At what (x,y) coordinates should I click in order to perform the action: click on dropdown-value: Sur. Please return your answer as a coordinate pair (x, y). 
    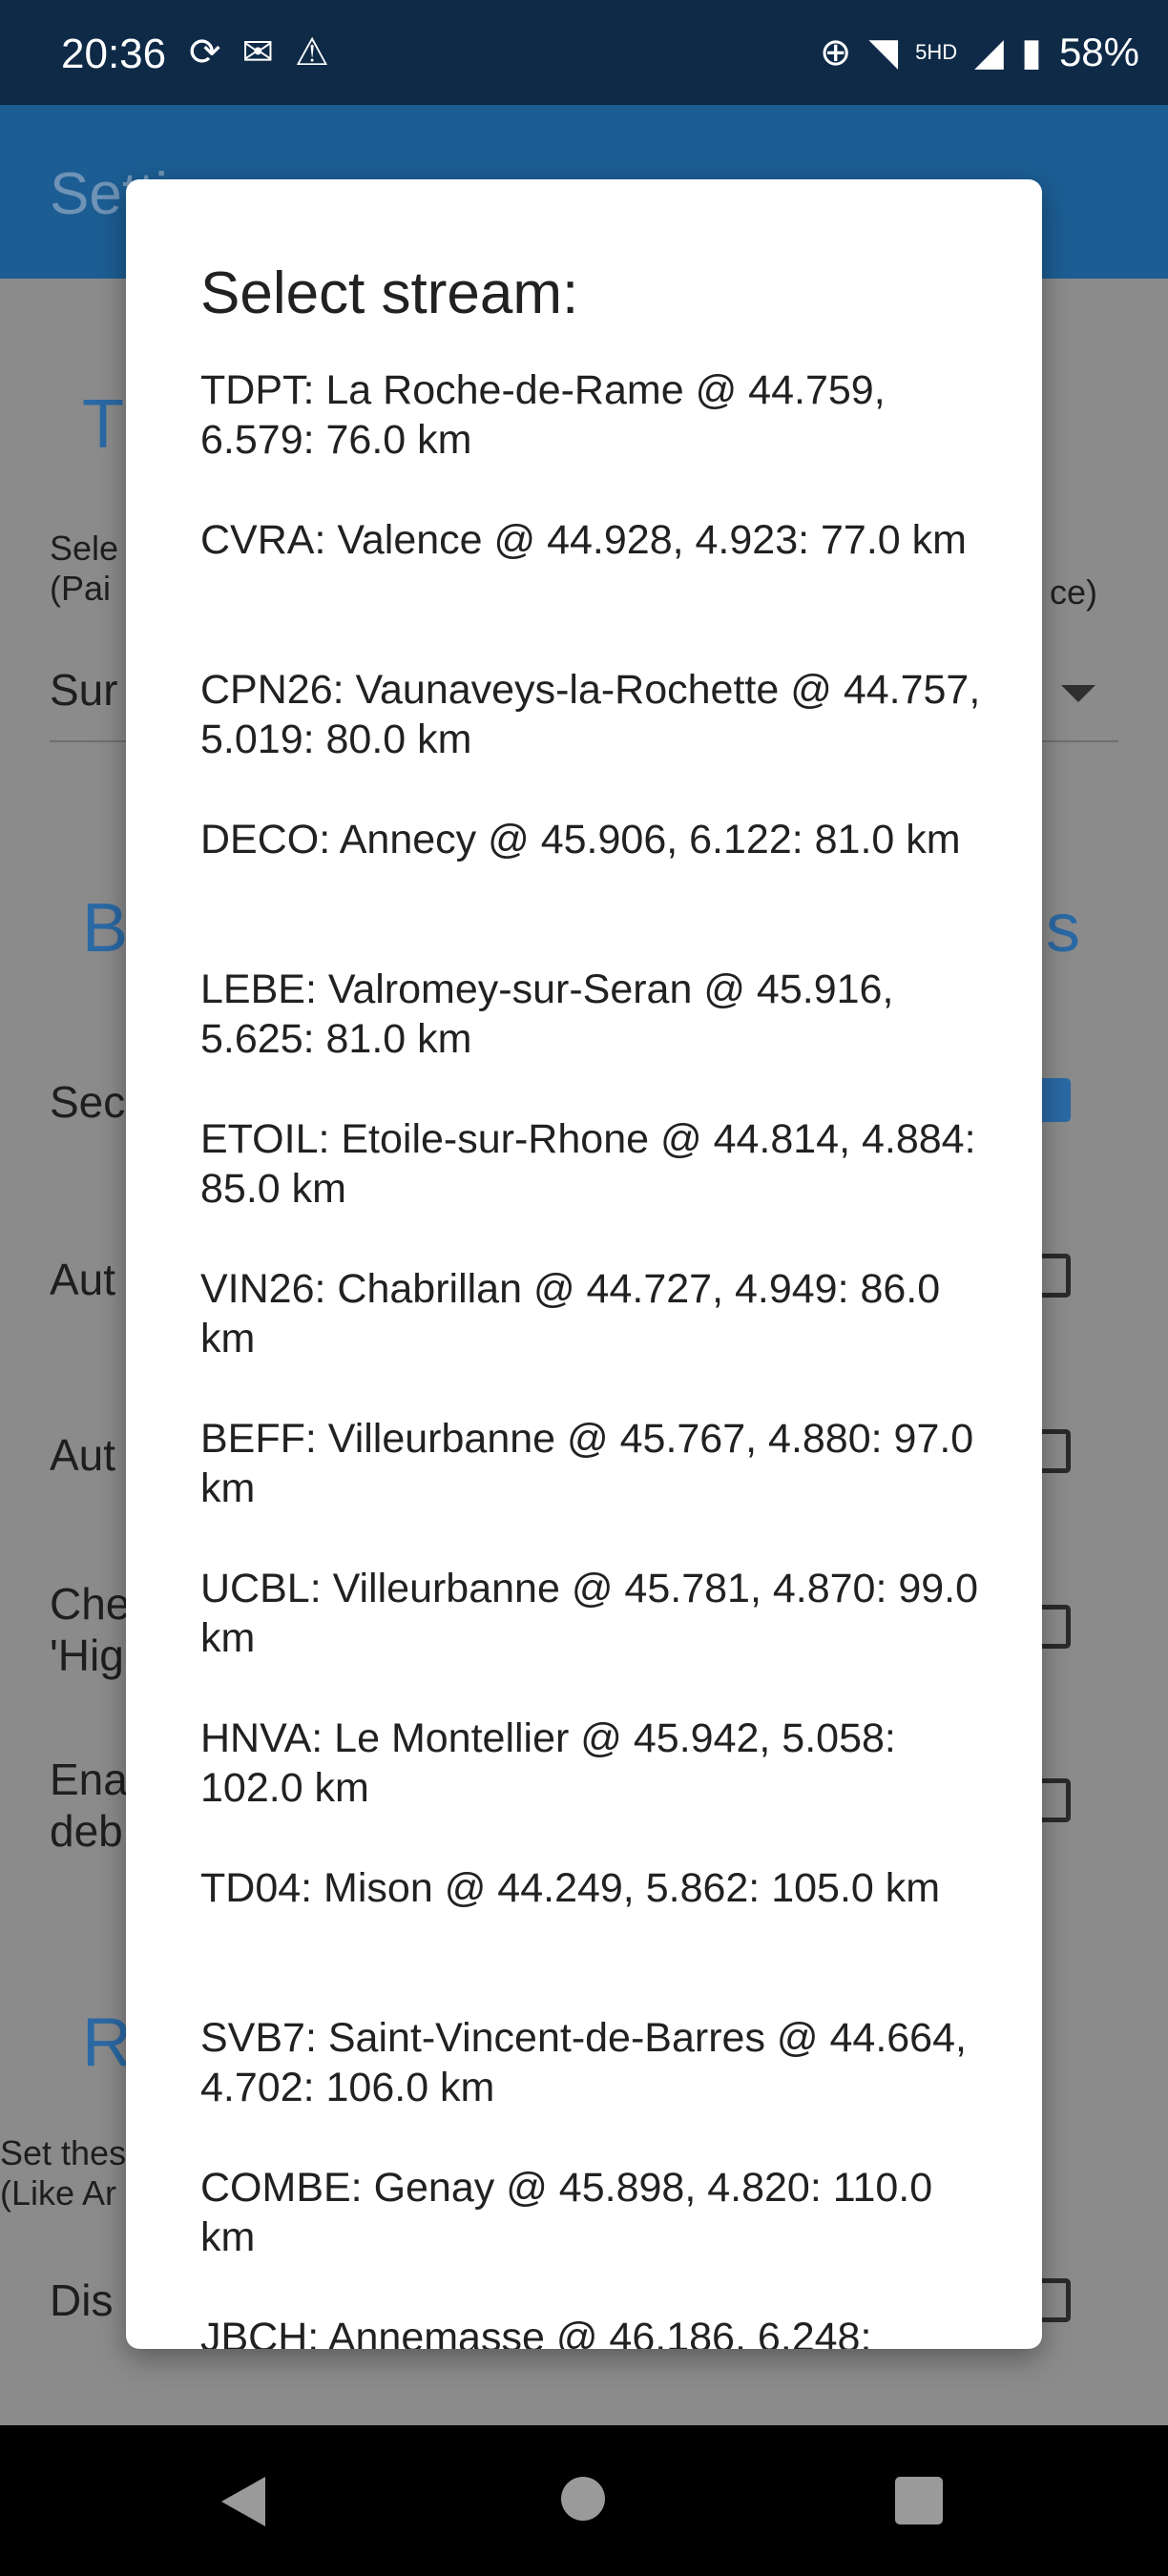
    Looking at the image, I should click on (84, 690).